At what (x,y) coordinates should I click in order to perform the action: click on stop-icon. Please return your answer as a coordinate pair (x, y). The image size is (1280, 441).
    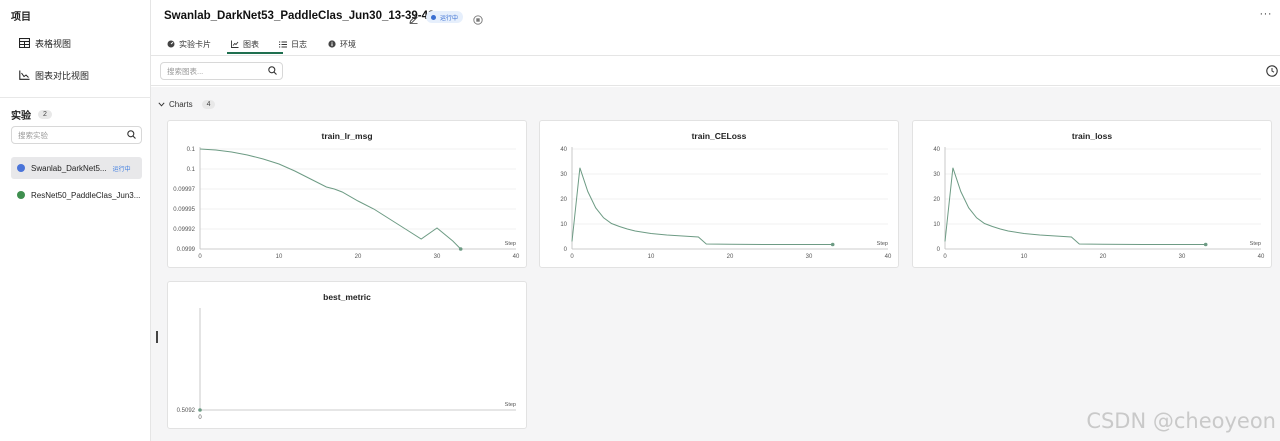
    Looking at the image, I should click on (478, 21).